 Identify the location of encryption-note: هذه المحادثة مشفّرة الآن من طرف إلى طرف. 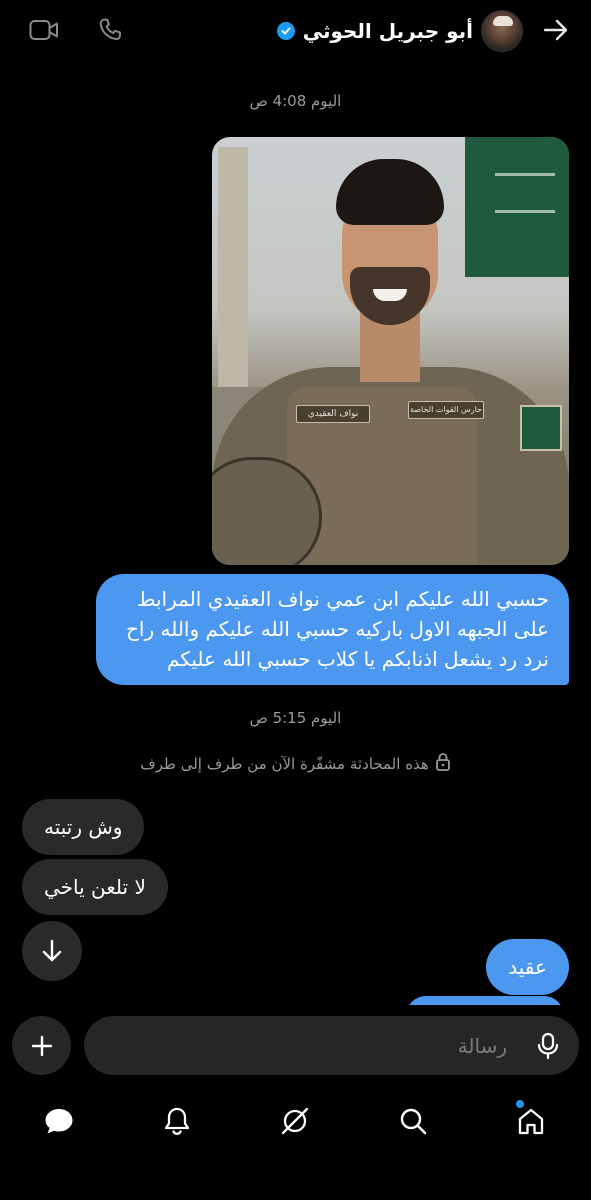
(295, 764).